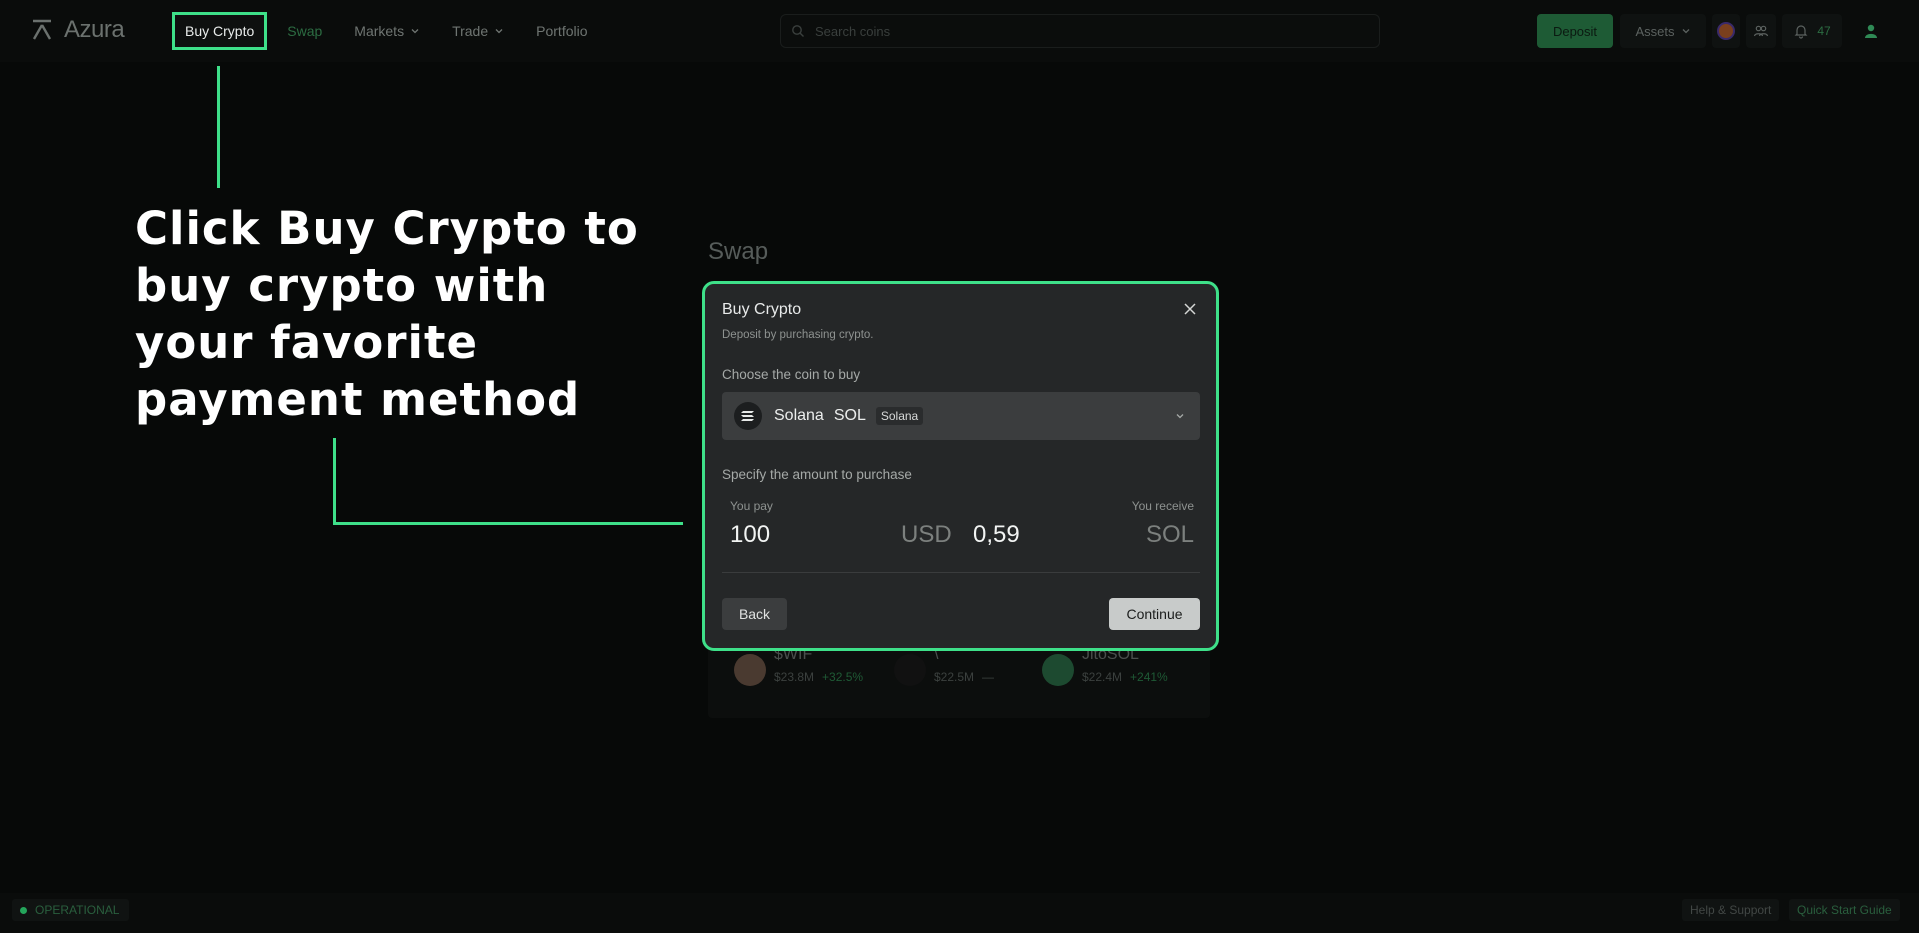  What do you see at coordinates (794, 677) in the screenshot?
I see `token-volume: $23.8M` at bounding box center [794, 677].